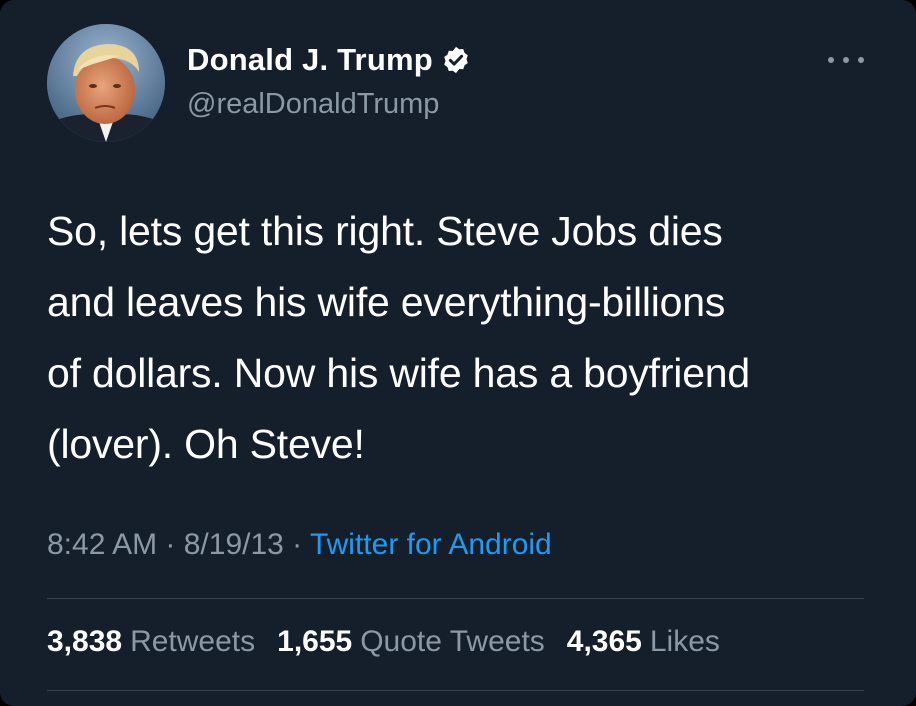  I want to click on likes-label: Likes, so click(684, 641).